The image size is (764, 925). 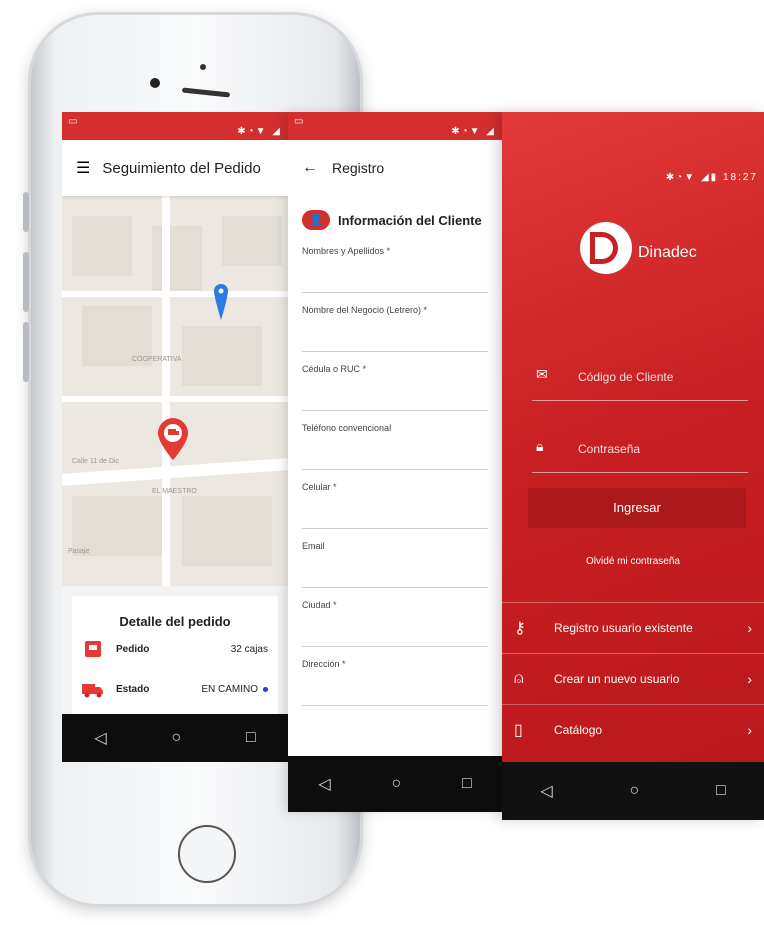 I want to click on field-label: Email, so click(x=313, y=546).